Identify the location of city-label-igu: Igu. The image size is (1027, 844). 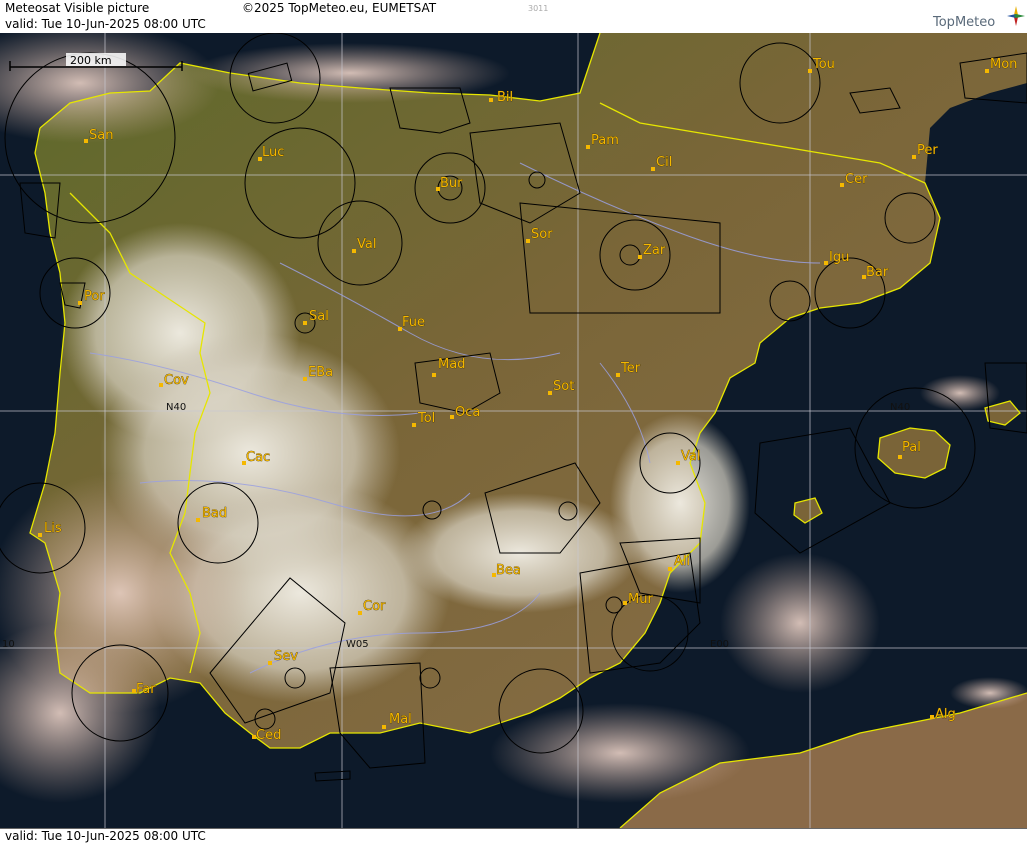
(839, 257).